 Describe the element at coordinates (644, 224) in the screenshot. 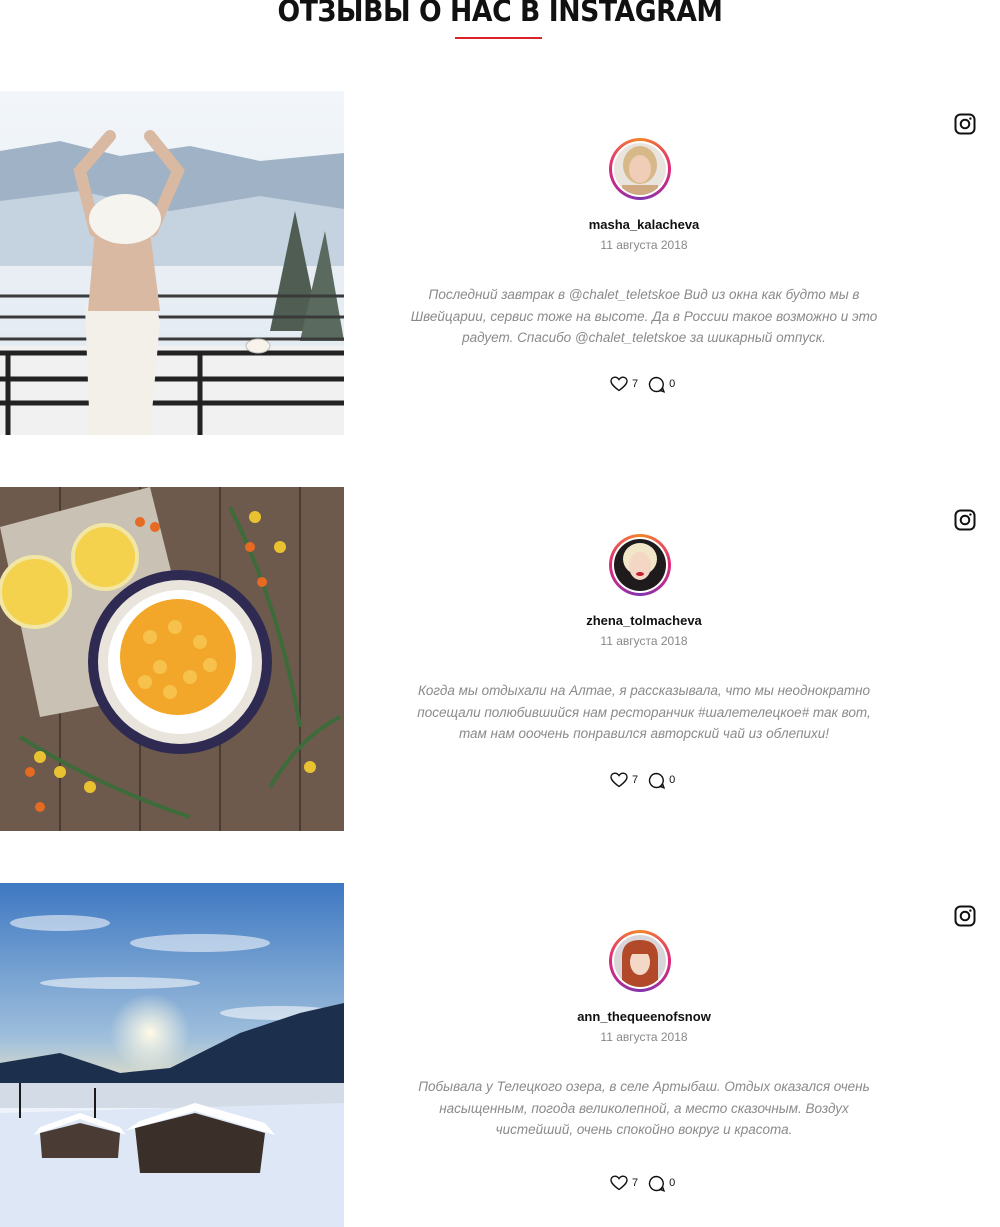

I see `username: masha_kalacheva` at that location.